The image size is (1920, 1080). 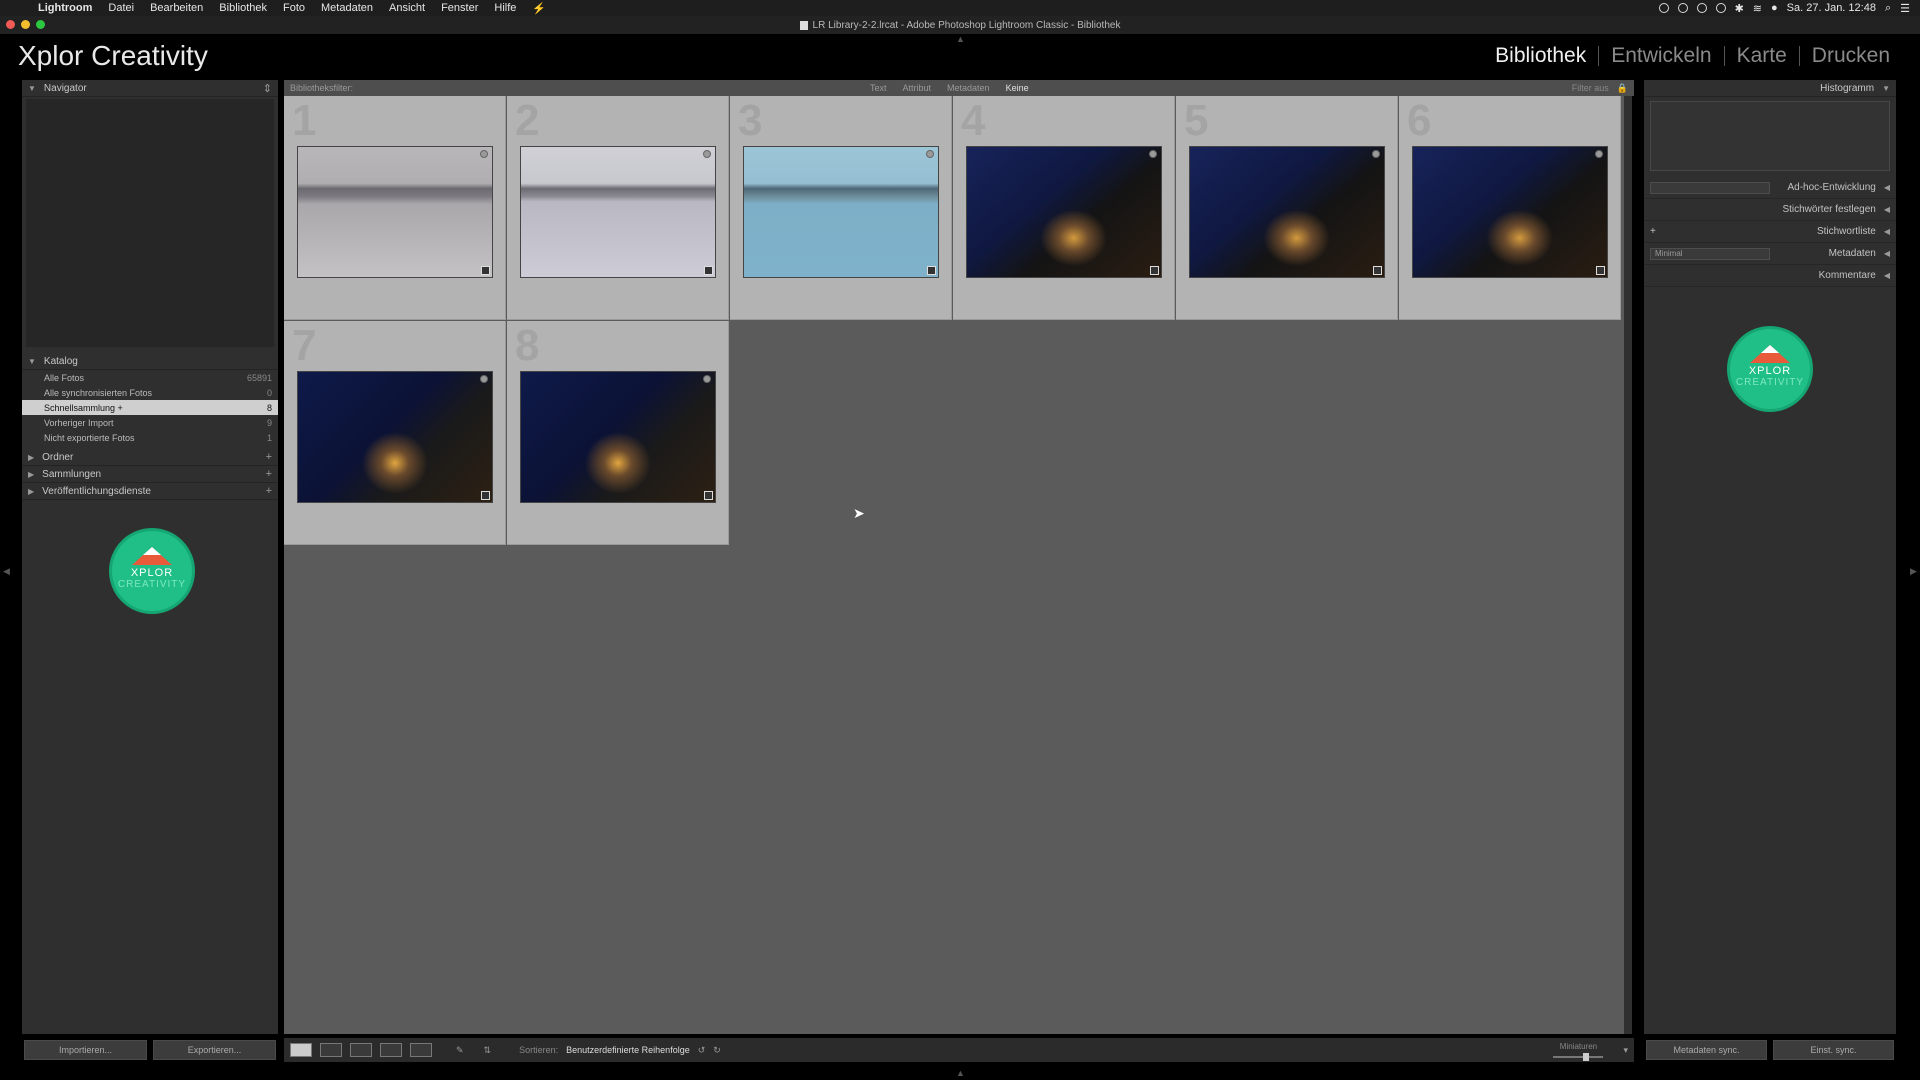 I want to click on wifi-icon: ≋, so click(x=1757, y=8).